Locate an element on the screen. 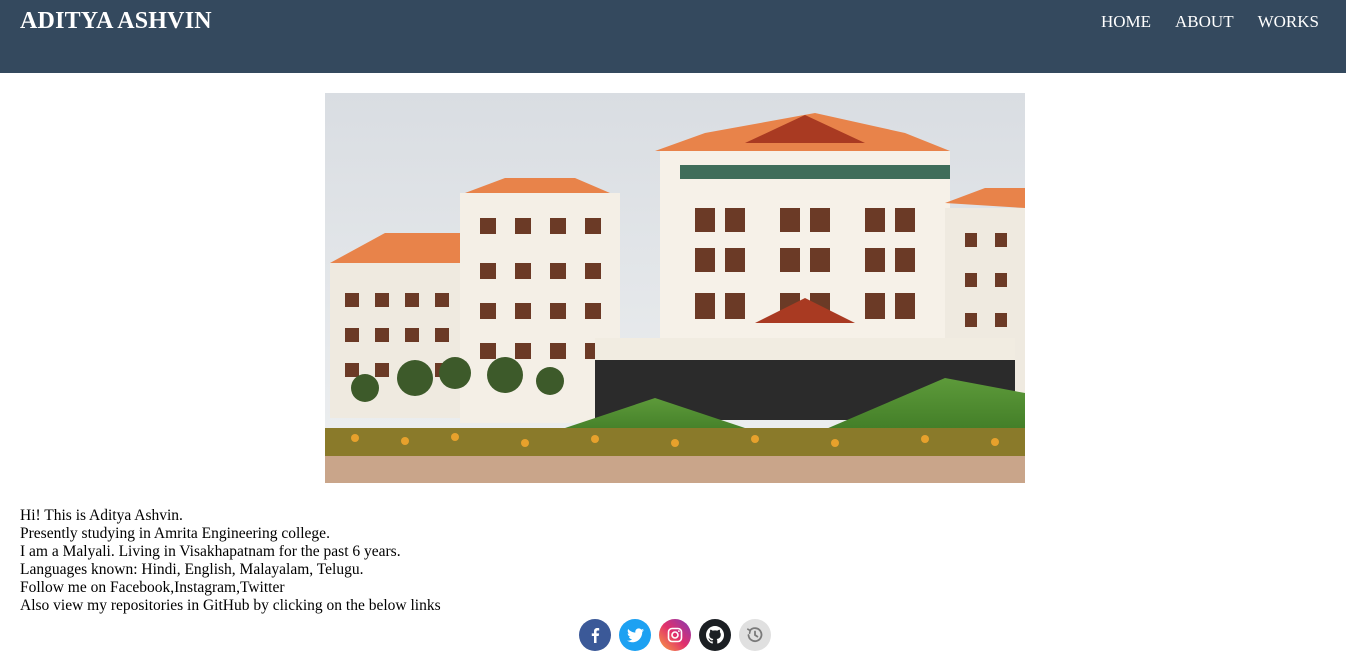 The height and width of the screenshot is (654, 1346). nav-about-link: ABOUT is located at coordinates (1204, 22).